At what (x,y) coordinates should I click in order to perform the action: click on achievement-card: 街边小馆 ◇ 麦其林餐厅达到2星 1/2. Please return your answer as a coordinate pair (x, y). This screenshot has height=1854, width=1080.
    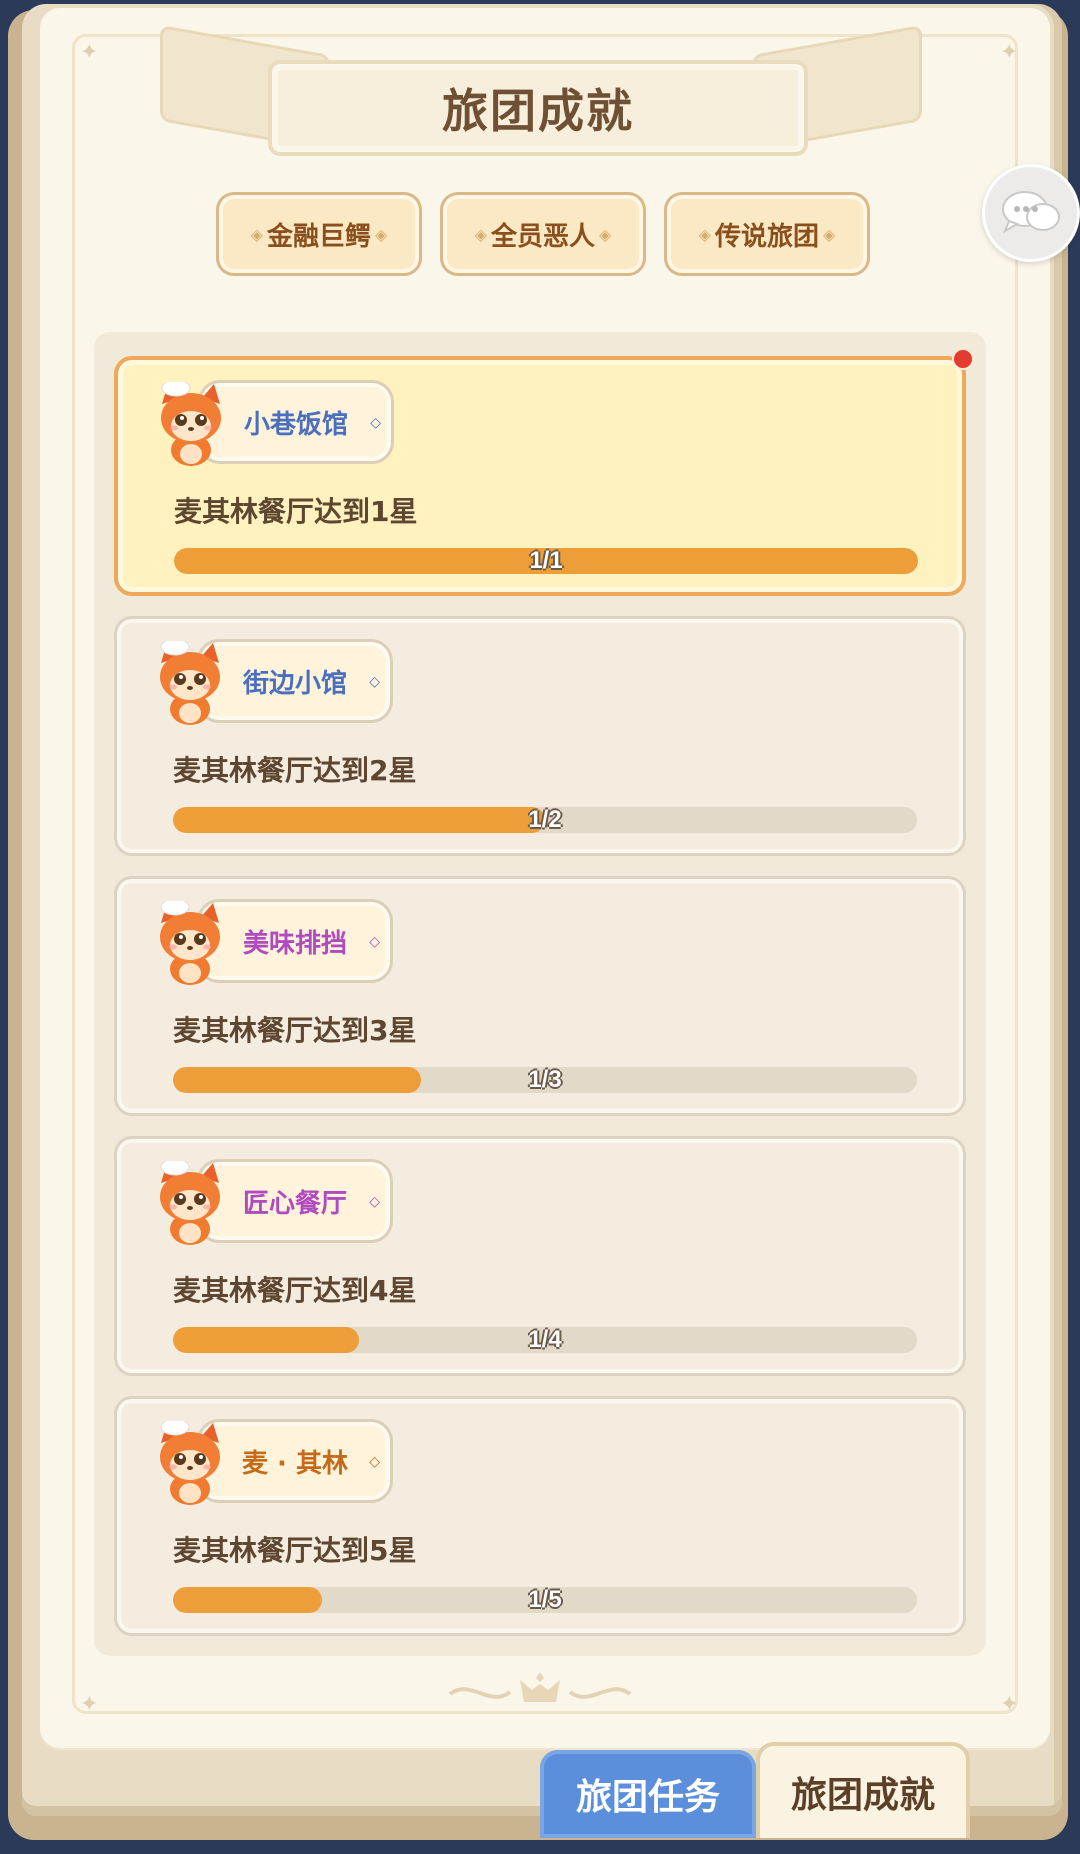
    Looking at the image, I should click on (540, 736).